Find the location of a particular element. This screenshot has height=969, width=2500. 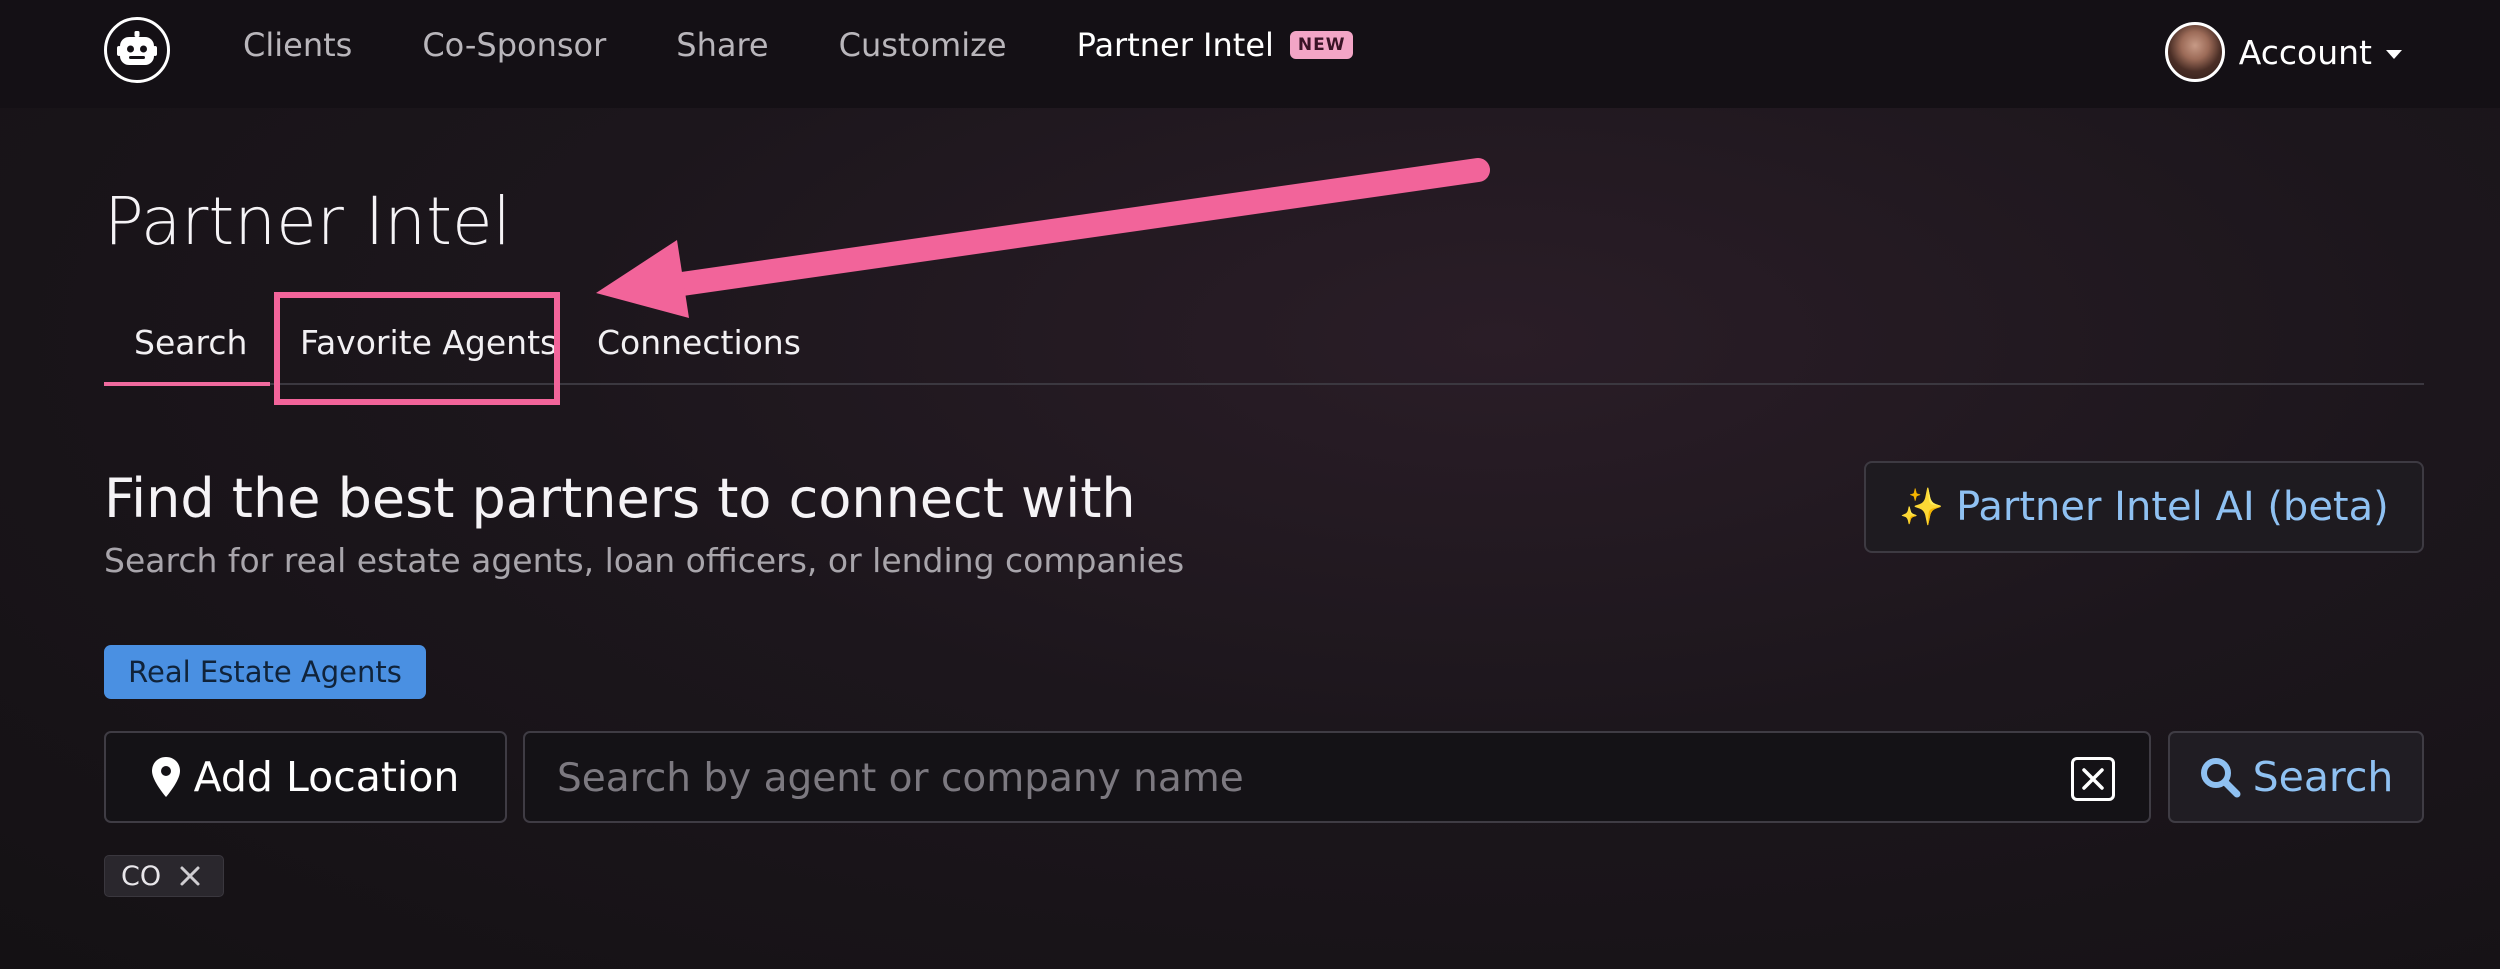

close-icon is located at coordinates (2093, 779).